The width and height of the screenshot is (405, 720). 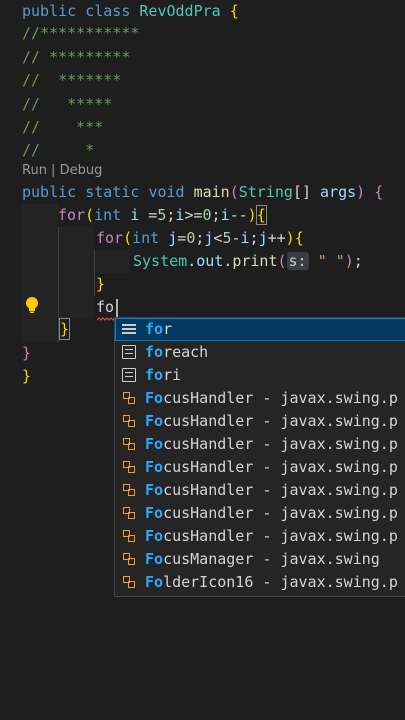 What do you see at coordinates (200, 238) in the screenshot?
I see `code-line-inner-for: for(int j=0;j<5-i;j++){` at bounding box center [200, 238].